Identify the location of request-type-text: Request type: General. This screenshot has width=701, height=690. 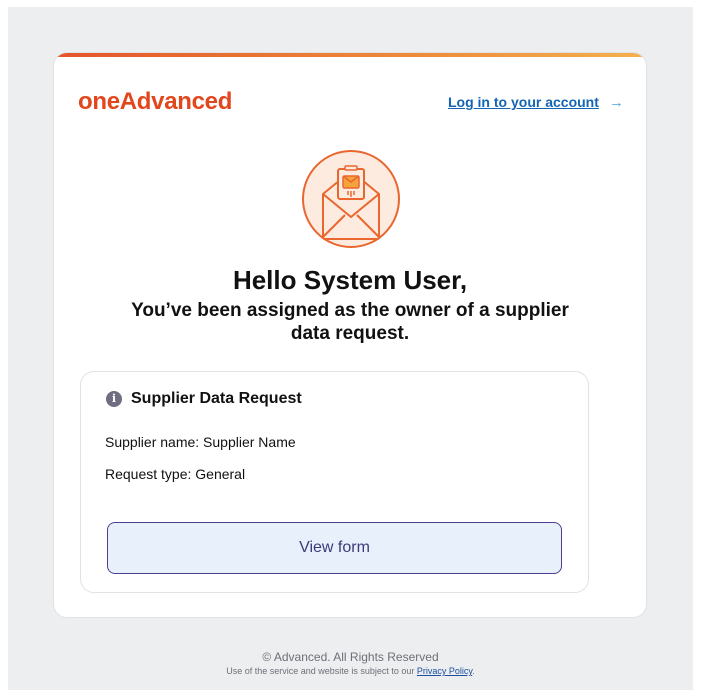
(175, 474).